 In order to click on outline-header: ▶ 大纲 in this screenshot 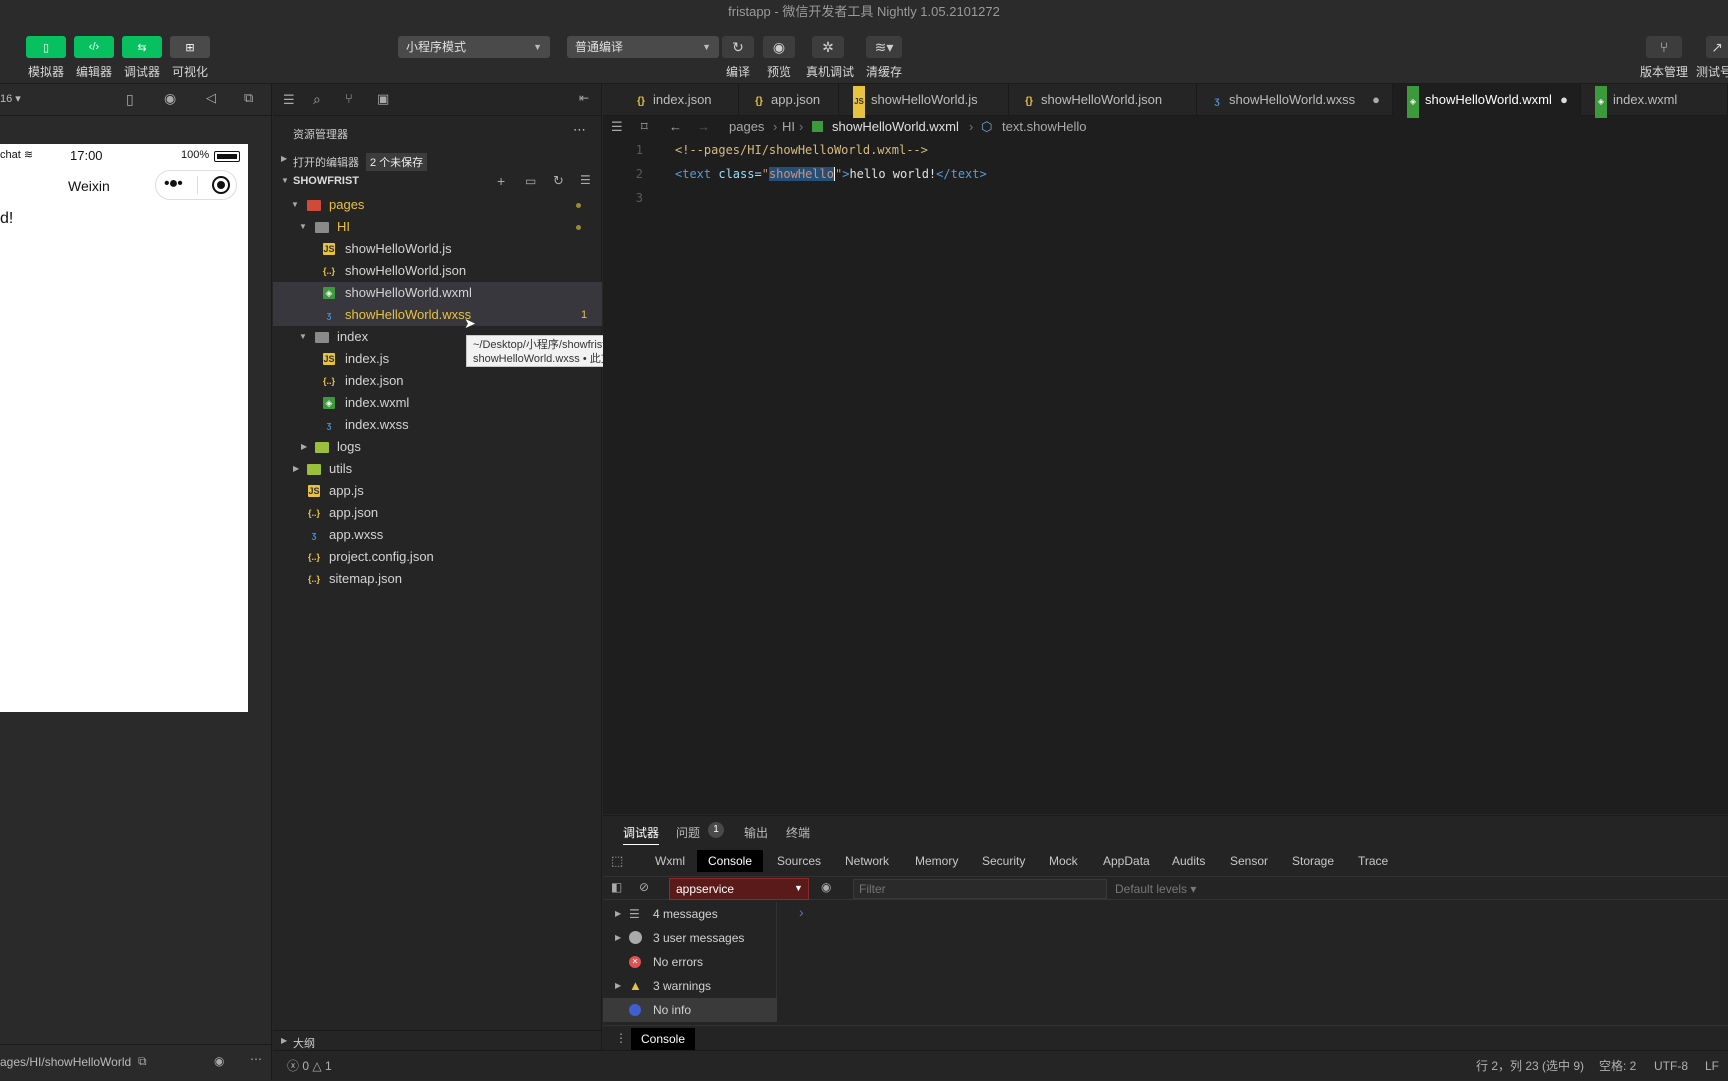, I will do `click(437, 1041)`.